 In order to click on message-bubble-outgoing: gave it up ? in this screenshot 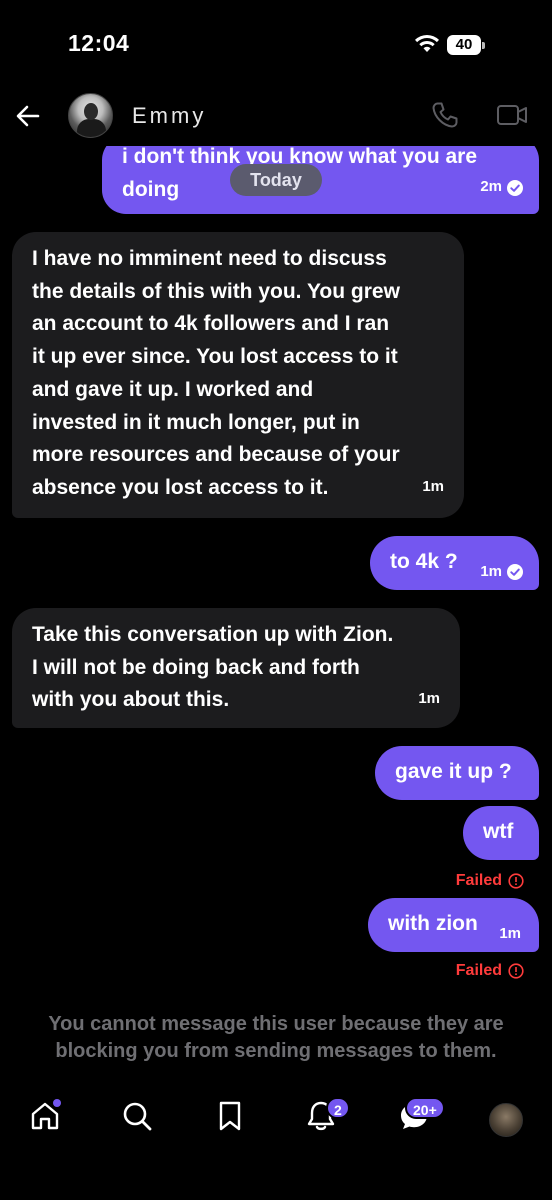, I will do `click(457, 773)`.